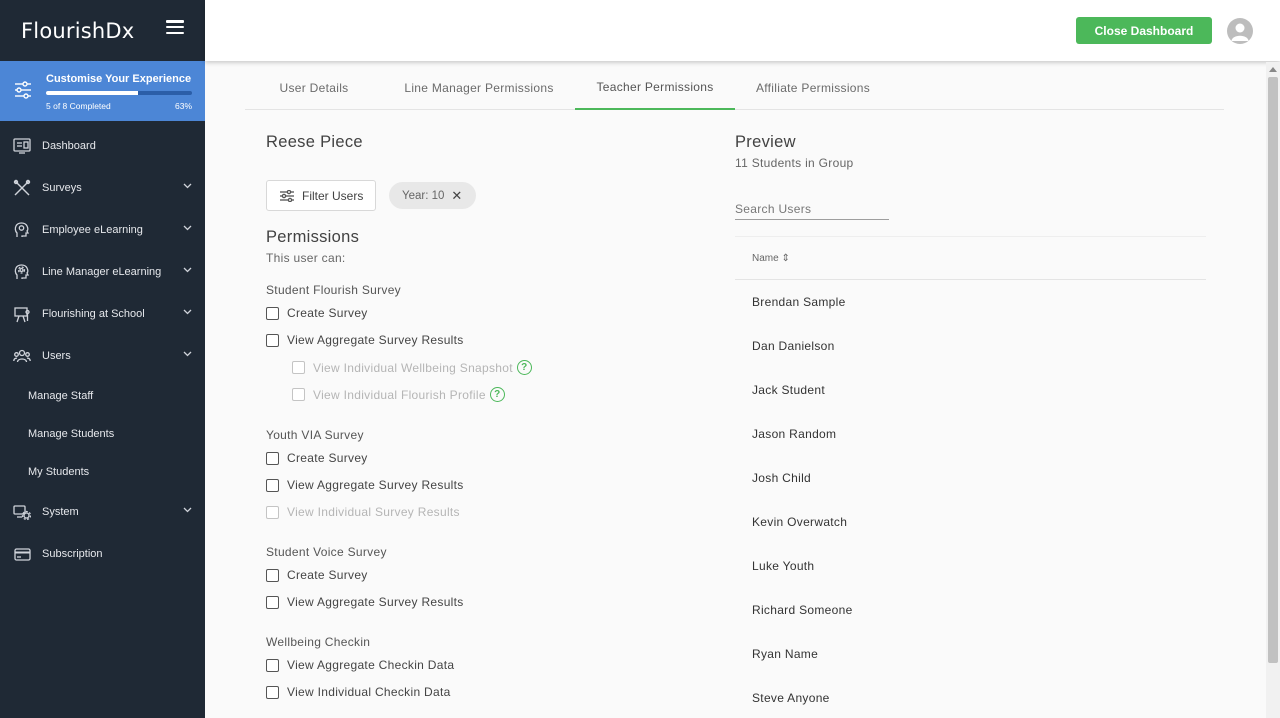 The image size is (1280, 718). What do you see at coordinates (22, 512) in the screenshot?
I see `system-gear-icon` at bounding box center [22, 512].